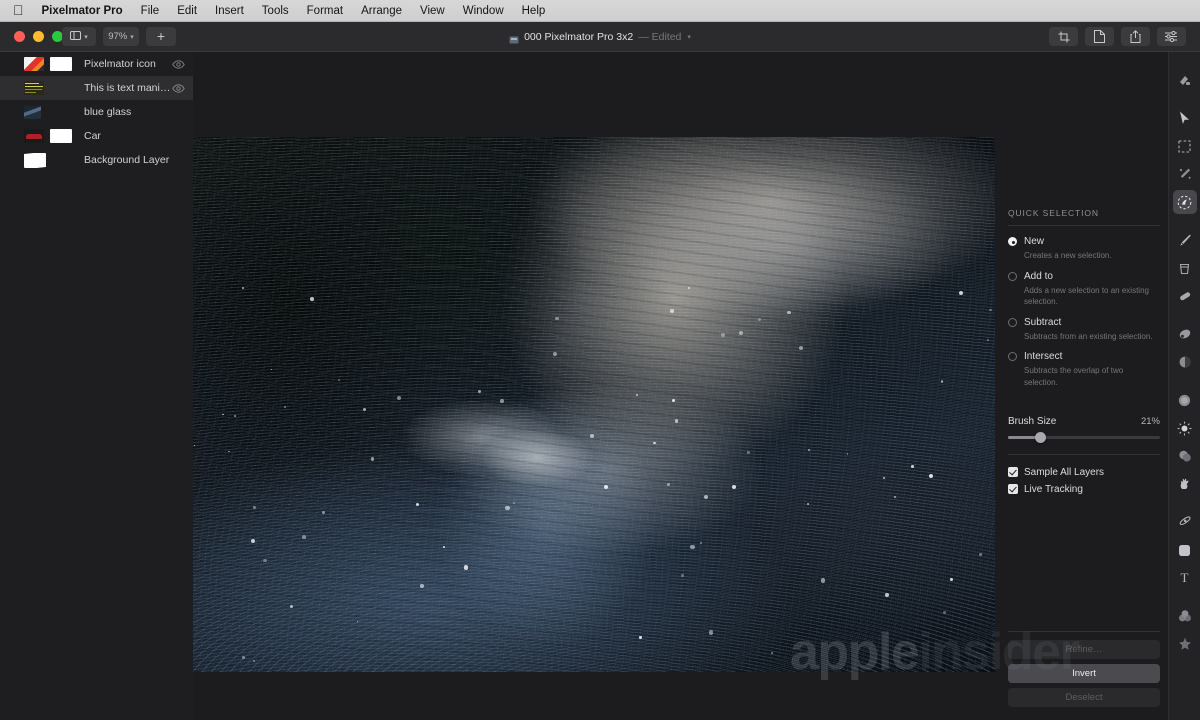  I want to click on add-layer-button: +, so click(161, 36).